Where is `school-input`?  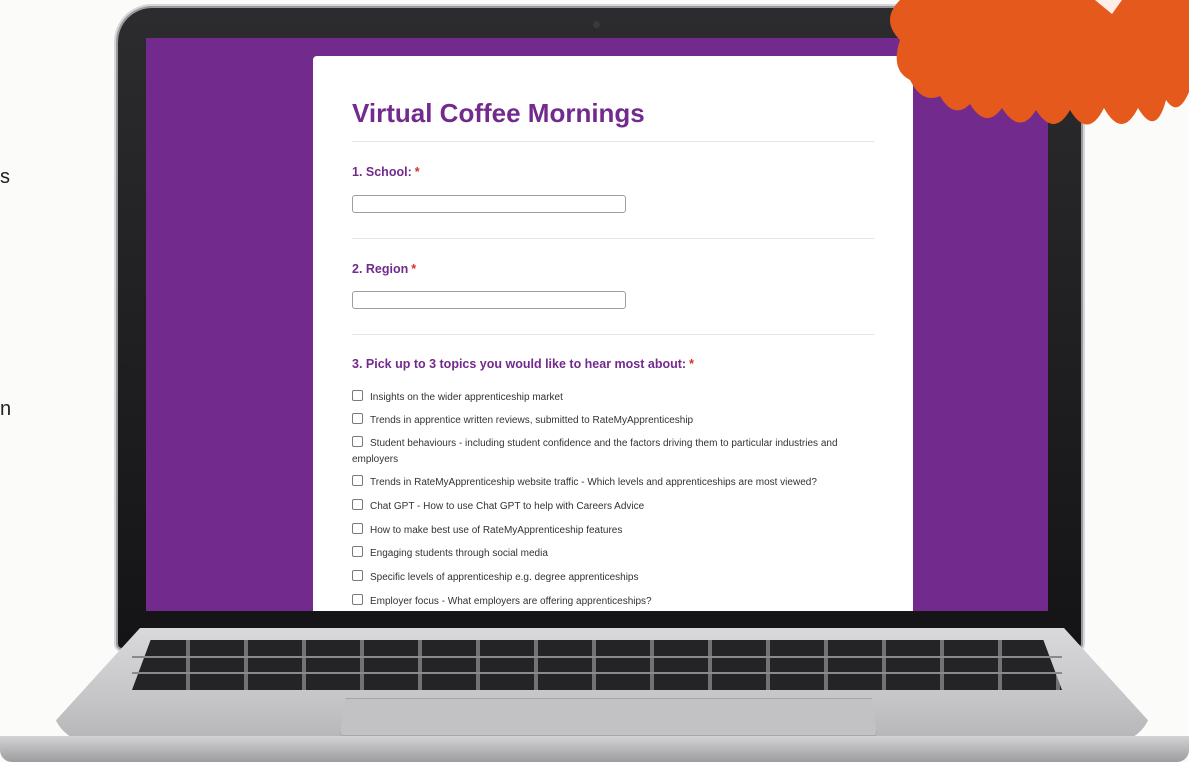 school-input is located at coordinates (489, 204).